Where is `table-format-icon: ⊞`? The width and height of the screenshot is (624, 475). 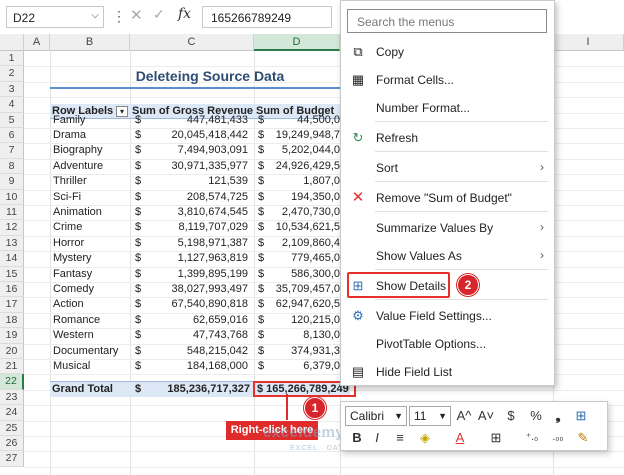
table-format-icon: ⊞ is located at coordinates (581, 416).